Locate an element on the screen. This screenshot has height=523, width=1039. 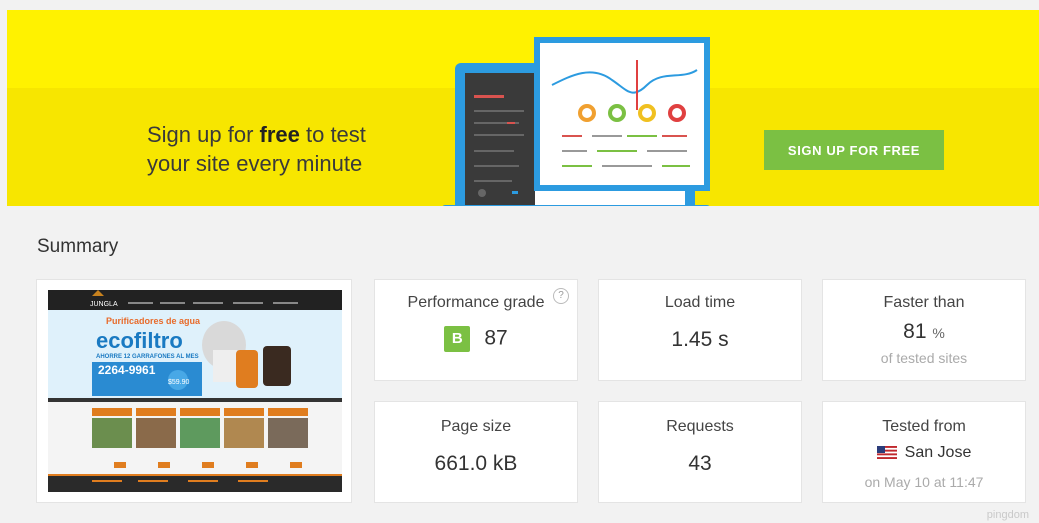
requests-value: 43 is located at coordinates (700, 463).